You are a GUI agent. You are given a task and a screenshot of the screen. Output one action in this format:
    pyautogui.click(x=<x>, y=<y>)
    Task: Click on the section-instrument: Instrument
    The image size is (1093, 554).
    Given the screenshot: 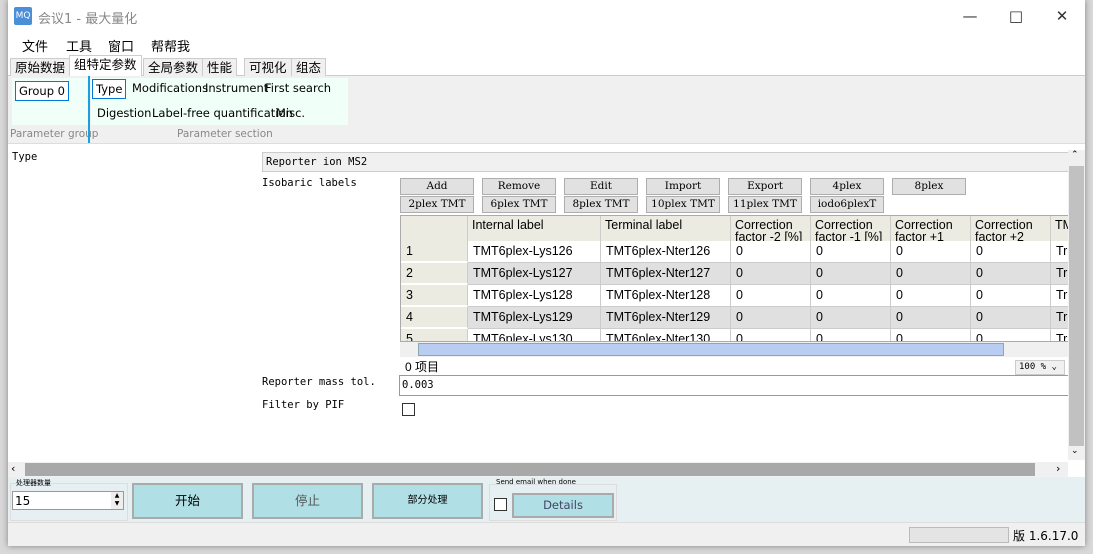 What is the action you would take?
    pyautogui.click(x=236, y=88)
    